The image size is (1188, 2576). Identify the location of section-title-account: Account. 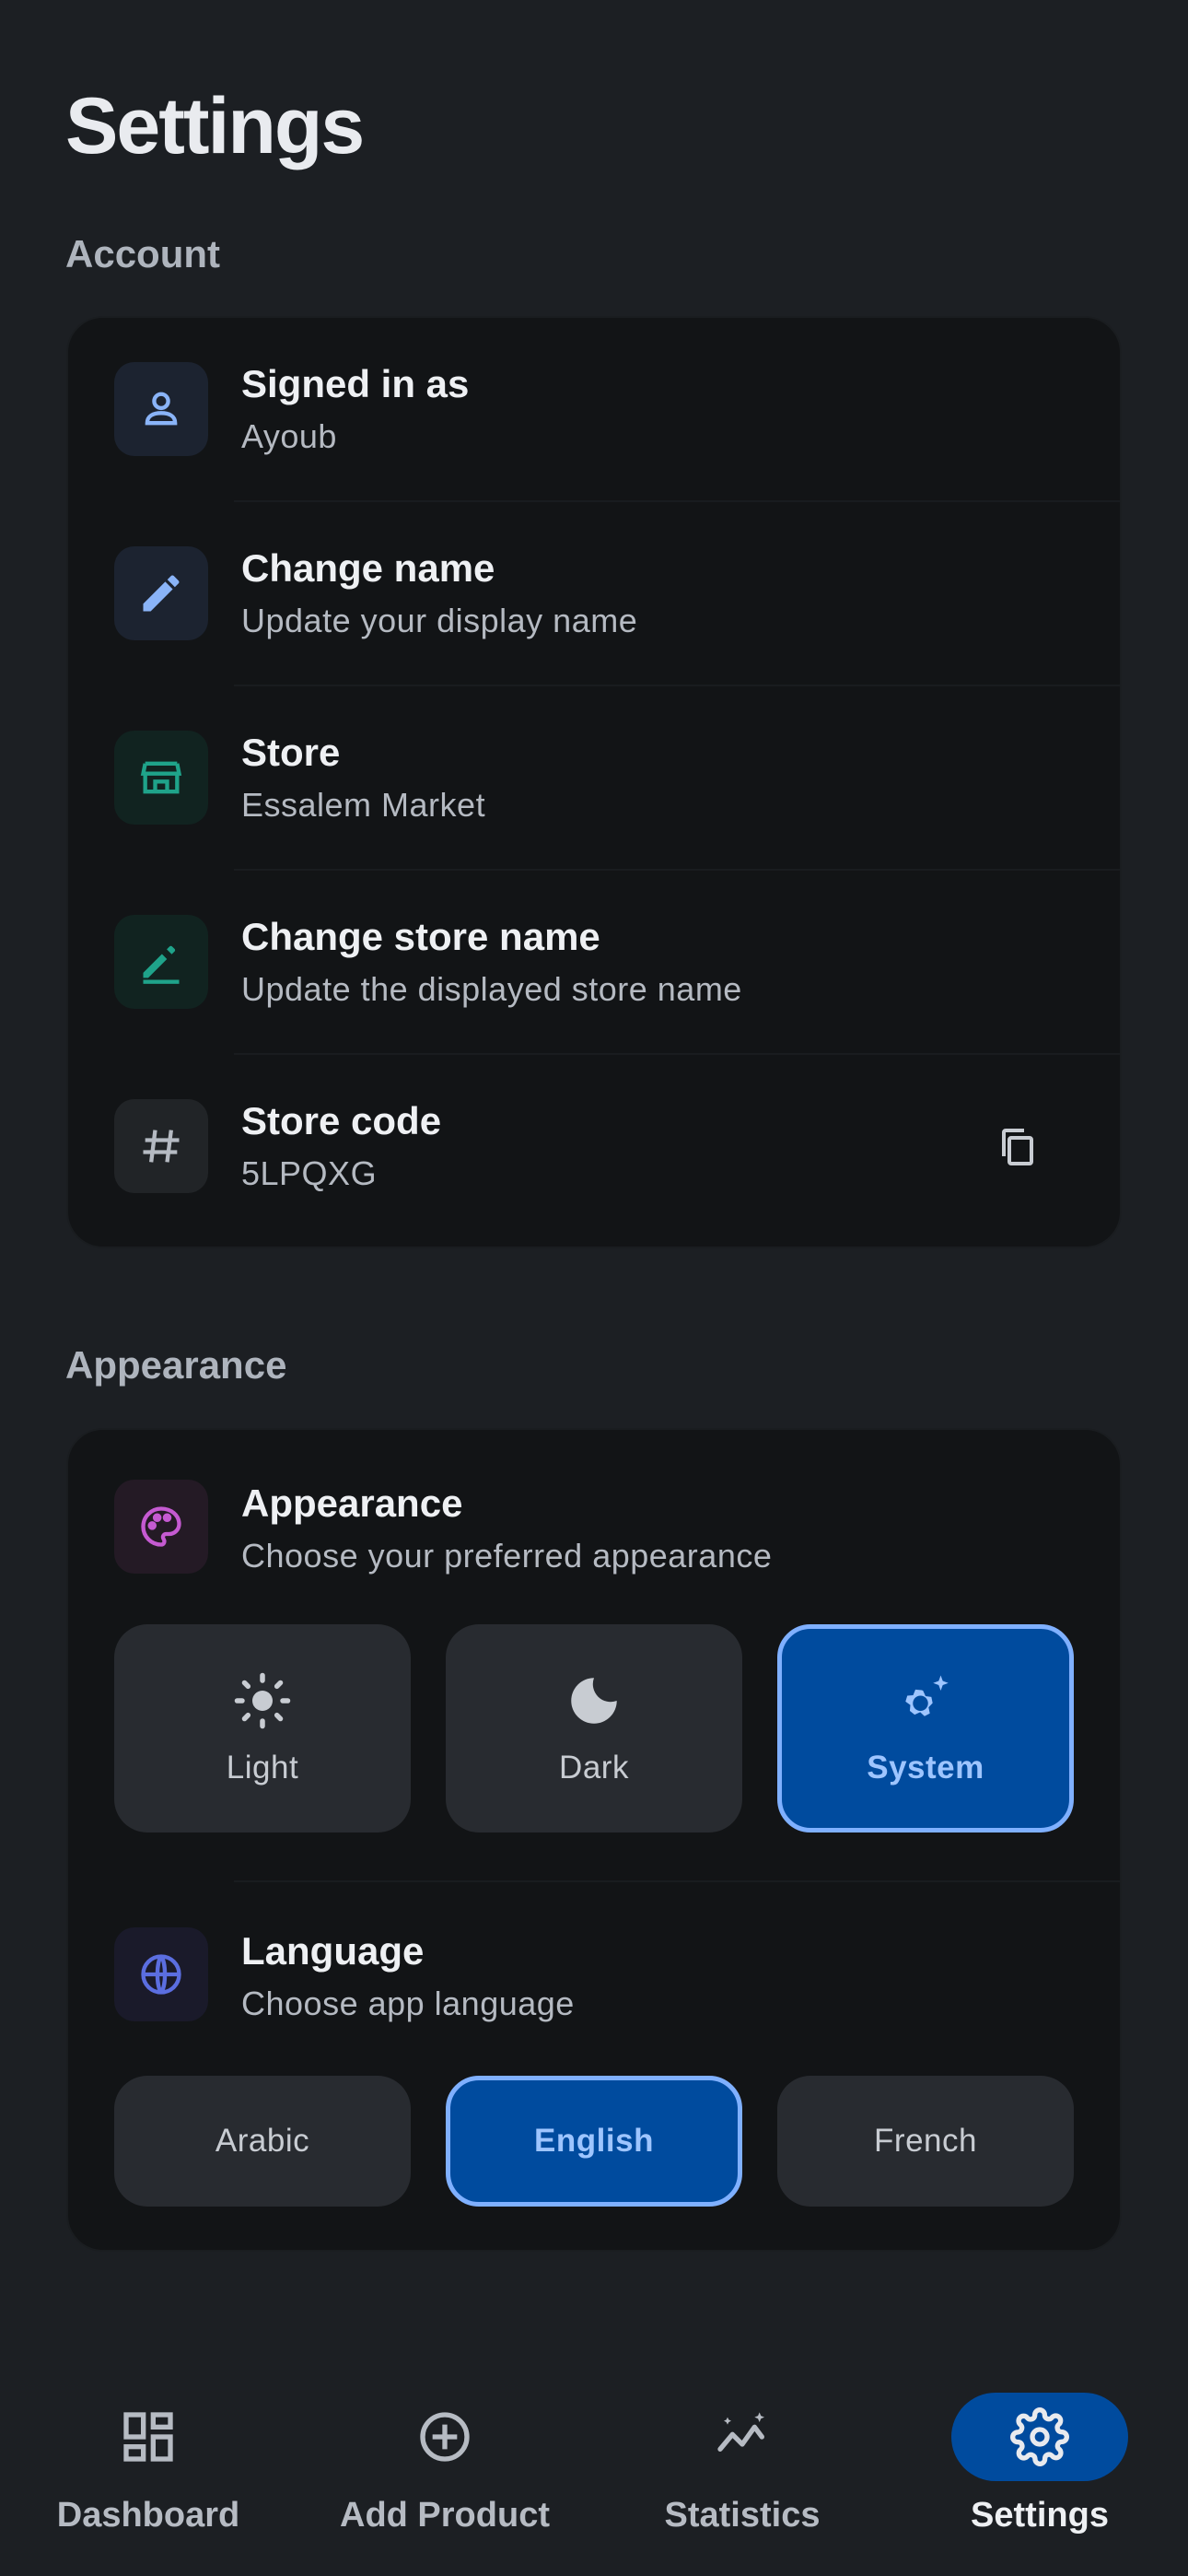
(143, 254).